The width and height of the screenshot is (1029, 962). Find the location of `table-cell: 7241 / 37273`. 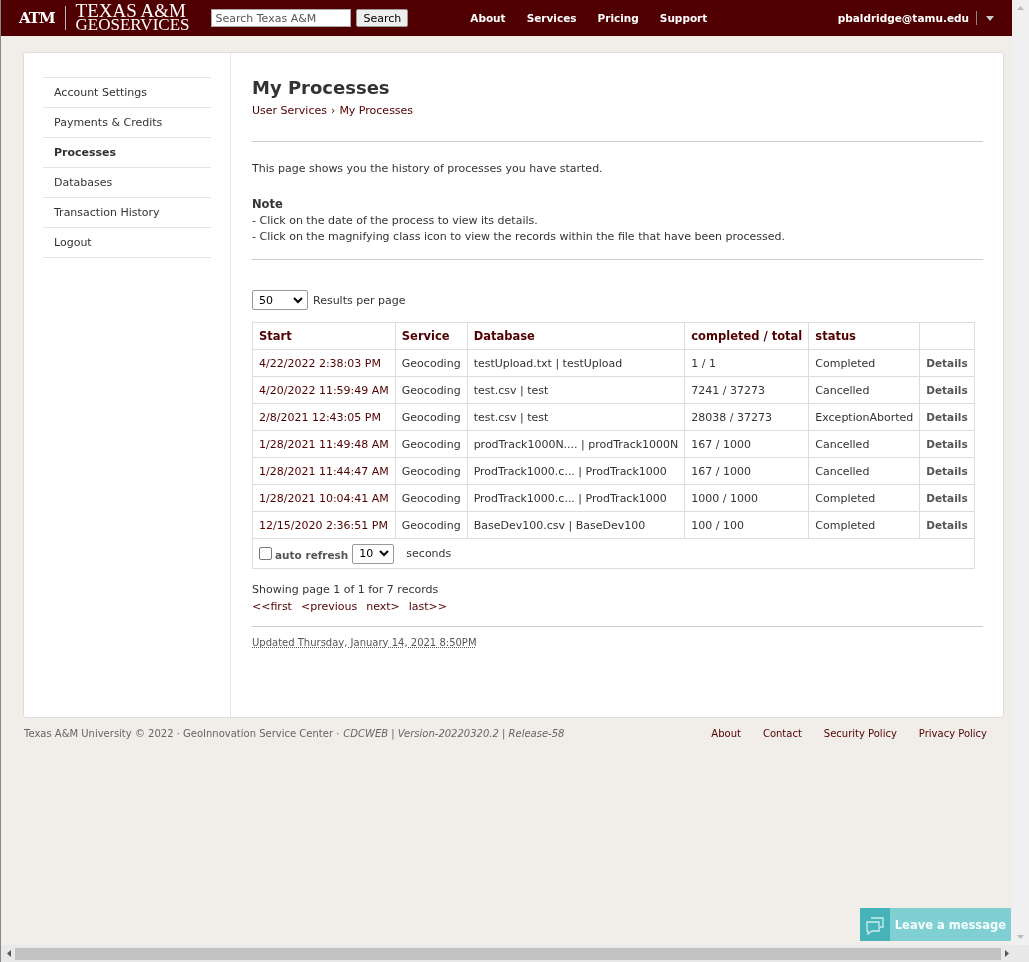

table-cell: 7241 / 37273 is located at coordinates (746, 390).